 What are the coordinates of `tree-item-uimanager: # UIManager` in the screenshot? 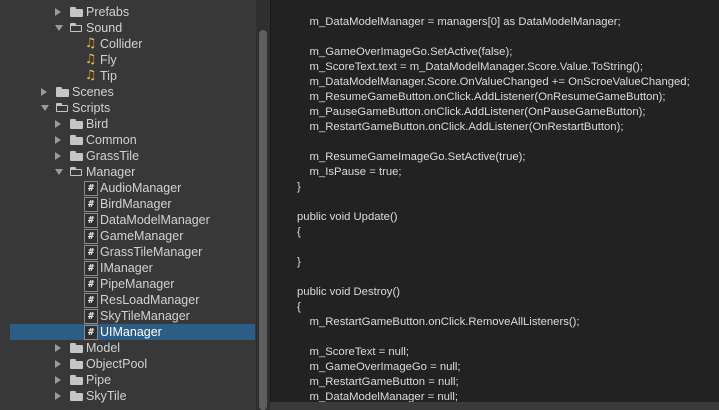 It's located at (132, 332).